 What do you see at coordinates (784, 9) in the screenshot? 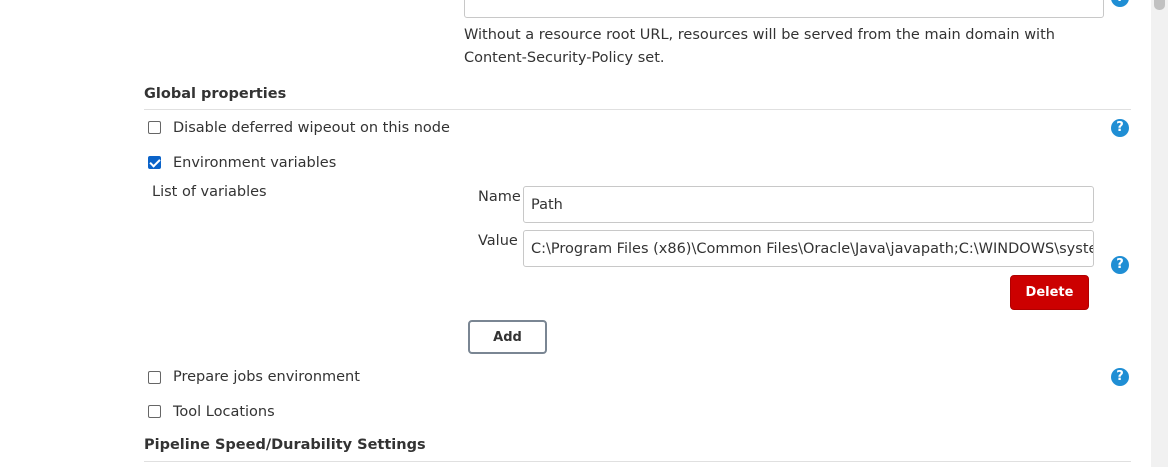
I see `resource-root-url-input` at bounding box center [784, 9].